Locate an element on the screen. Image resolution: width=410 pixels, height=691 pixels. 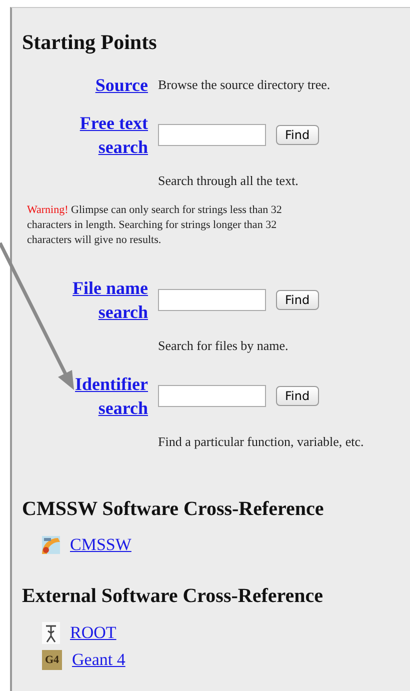
description: Browse the source directory tree. is located at coordinates (245, 85).